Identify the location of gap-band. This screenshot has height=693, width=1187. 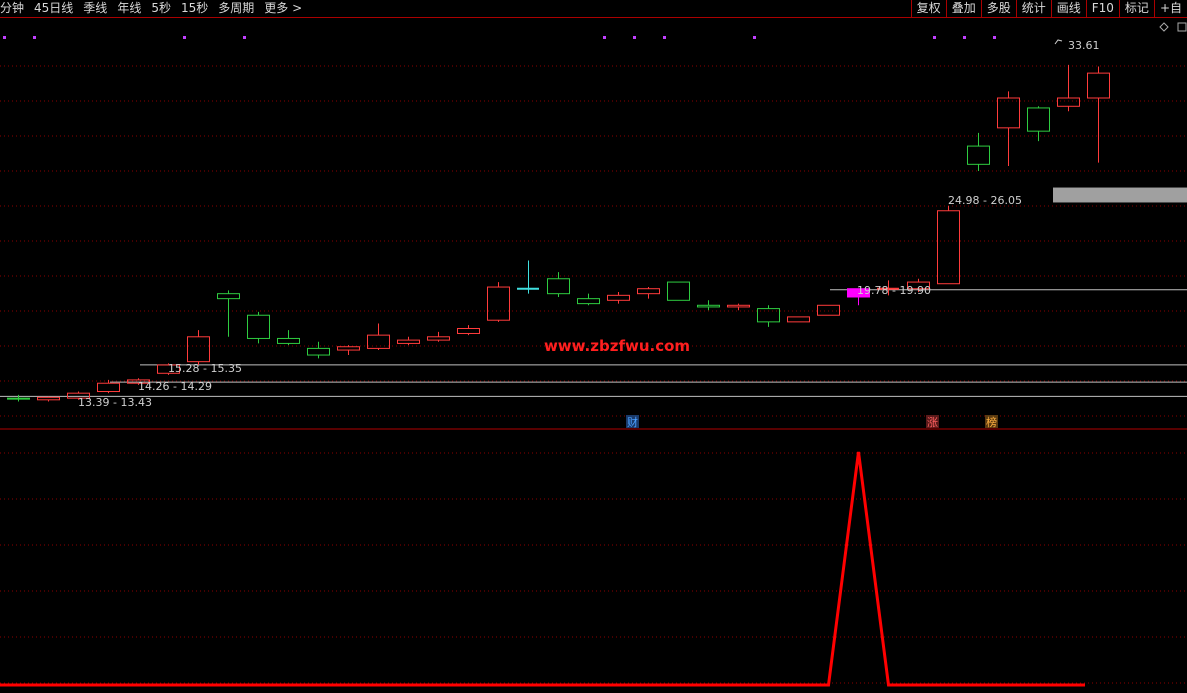
(1120, 195).